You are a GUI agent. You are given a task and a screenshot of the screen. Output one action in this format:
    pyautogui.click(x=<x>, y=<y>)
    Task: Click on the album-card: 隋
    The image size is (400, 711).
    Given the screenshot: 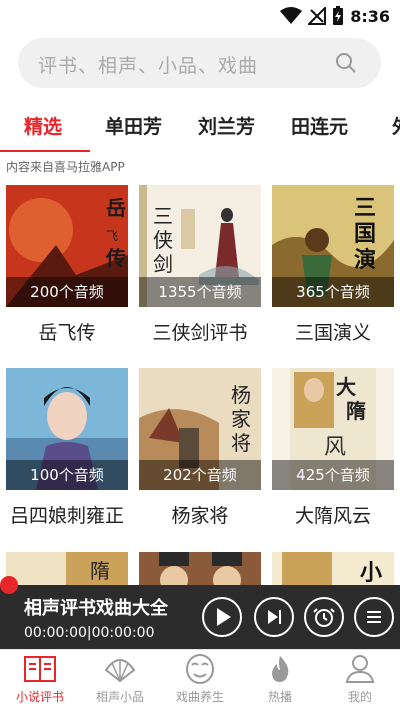 What is the action you would take?
    pyautogui.click(x=67, y=568)
    